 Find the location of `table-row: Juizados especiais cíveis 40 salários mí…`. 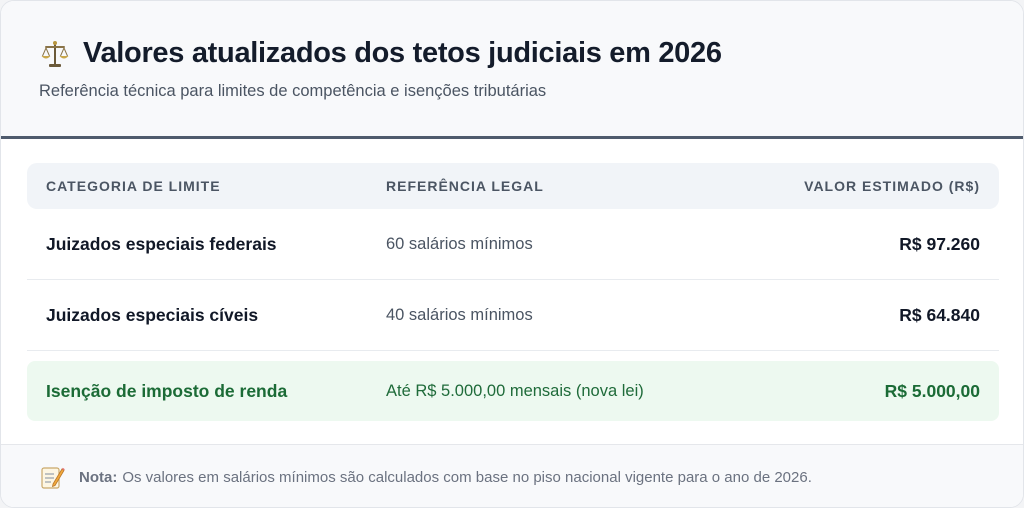

table-row: Juizados especiais cíveis 40 salários mí… is located at coordinates (513, 315).